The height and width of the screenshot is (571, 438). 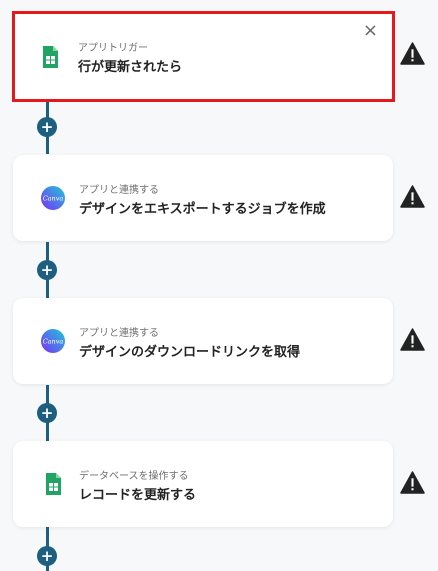 What do you see at coordinates (370, 31) in the screenshot?
I see `close-icon: ×` at bounding box center [370, 31].